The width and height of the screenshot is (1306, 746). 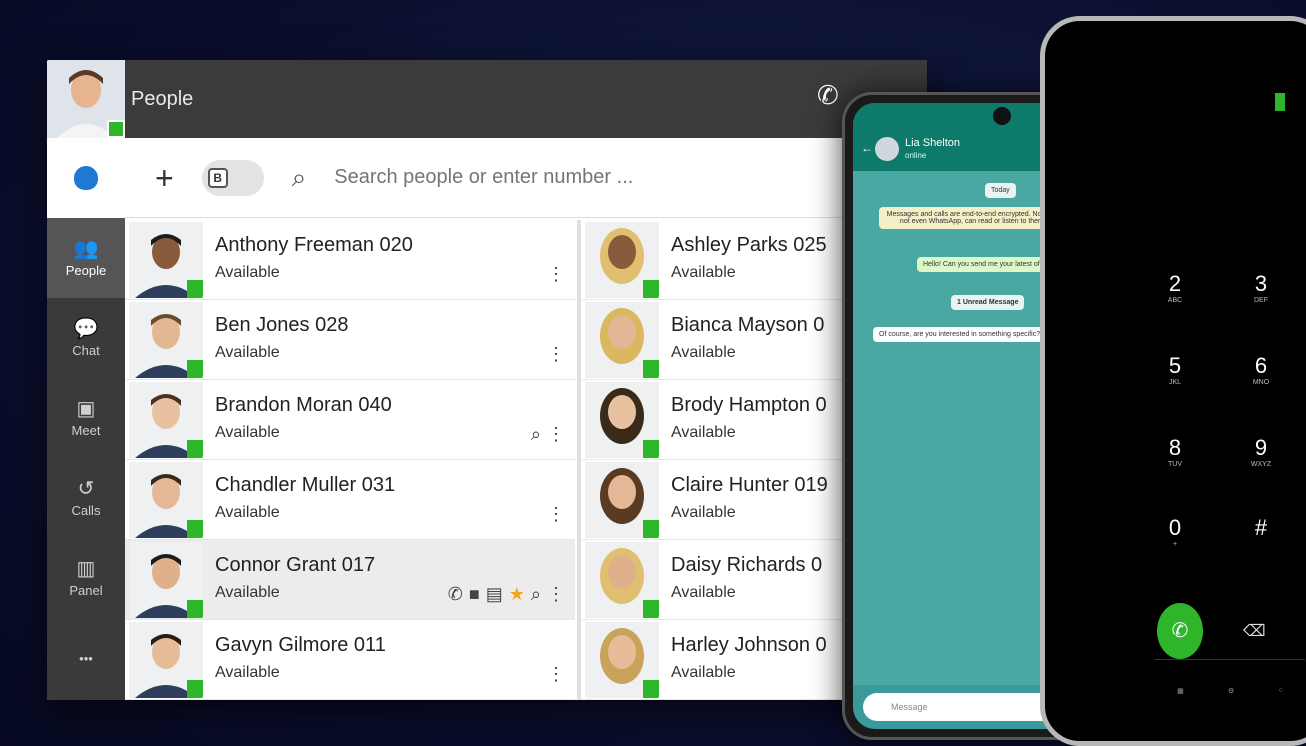 What do you see at coordinates (988, 302) in the screenshot?
I see `unread-divider: 1 Unread Message` at bounding box center [988, 302].